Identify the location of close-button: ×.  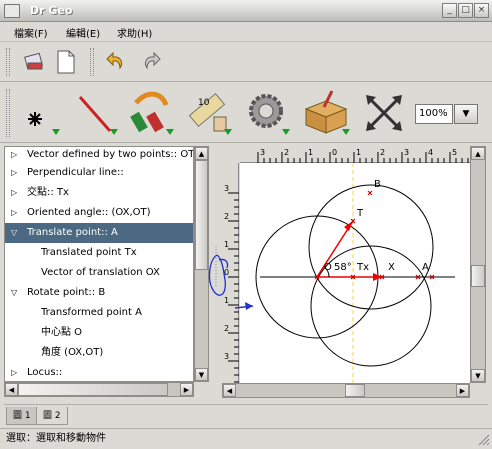
(481, 10).